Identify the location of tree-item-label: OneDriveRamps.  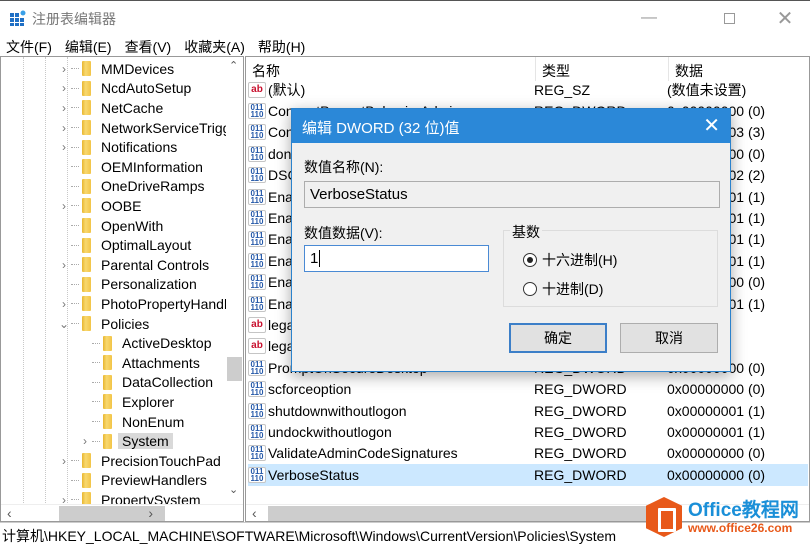
(153, 186).